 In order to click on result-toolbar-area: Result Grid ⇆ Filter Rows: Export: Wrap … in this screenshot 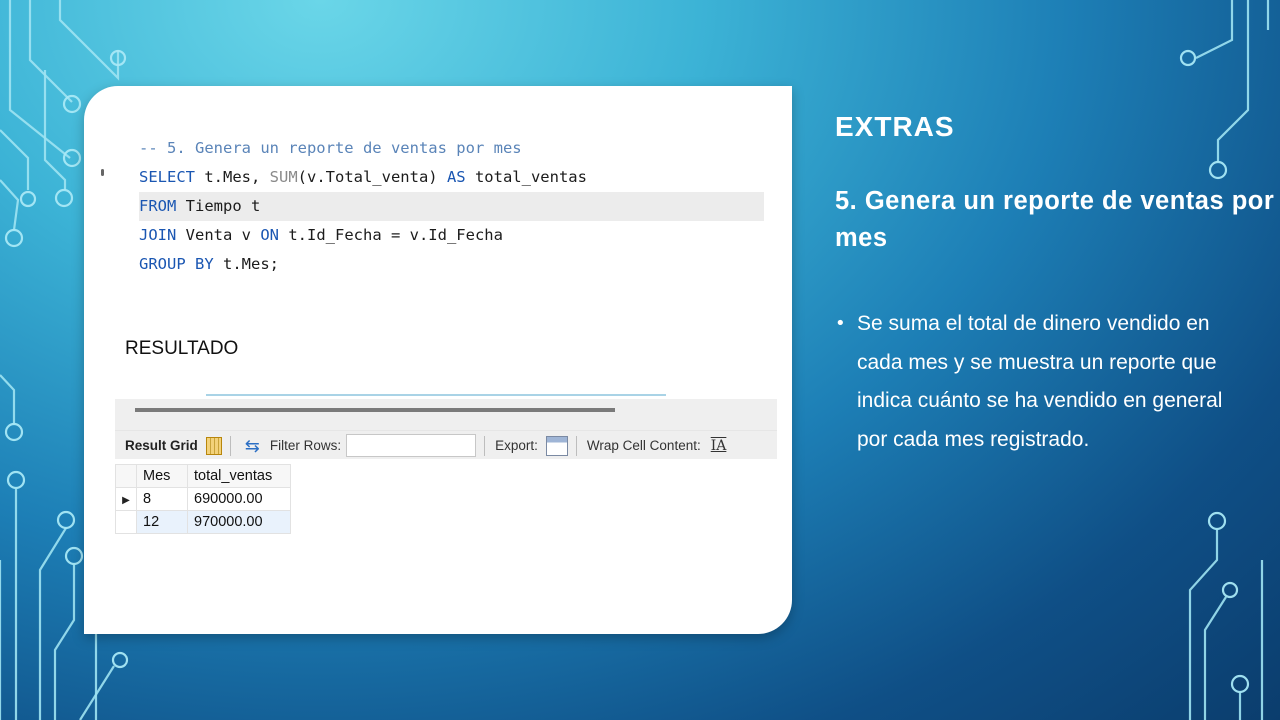, I will do `click(446, 429)`.